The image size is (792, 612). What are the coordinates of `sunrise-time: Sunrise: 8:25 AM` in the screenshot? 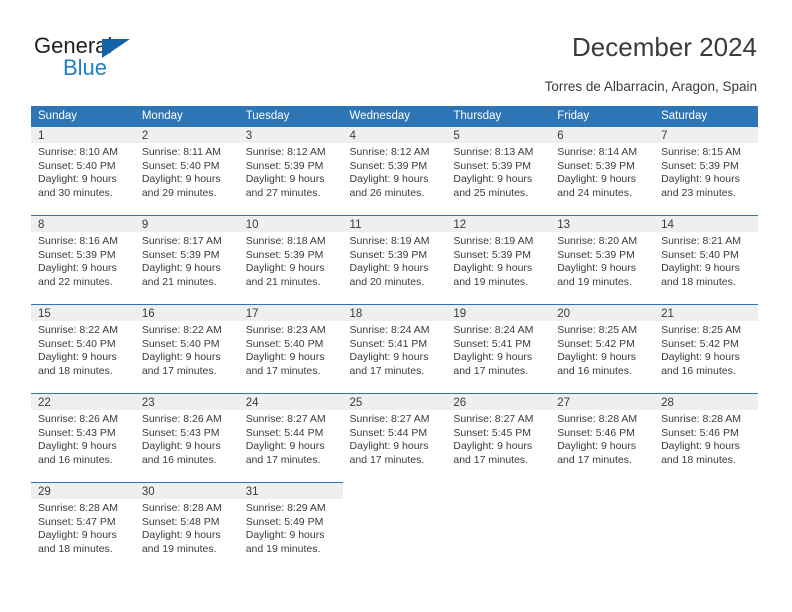 It's located at (701, 330).